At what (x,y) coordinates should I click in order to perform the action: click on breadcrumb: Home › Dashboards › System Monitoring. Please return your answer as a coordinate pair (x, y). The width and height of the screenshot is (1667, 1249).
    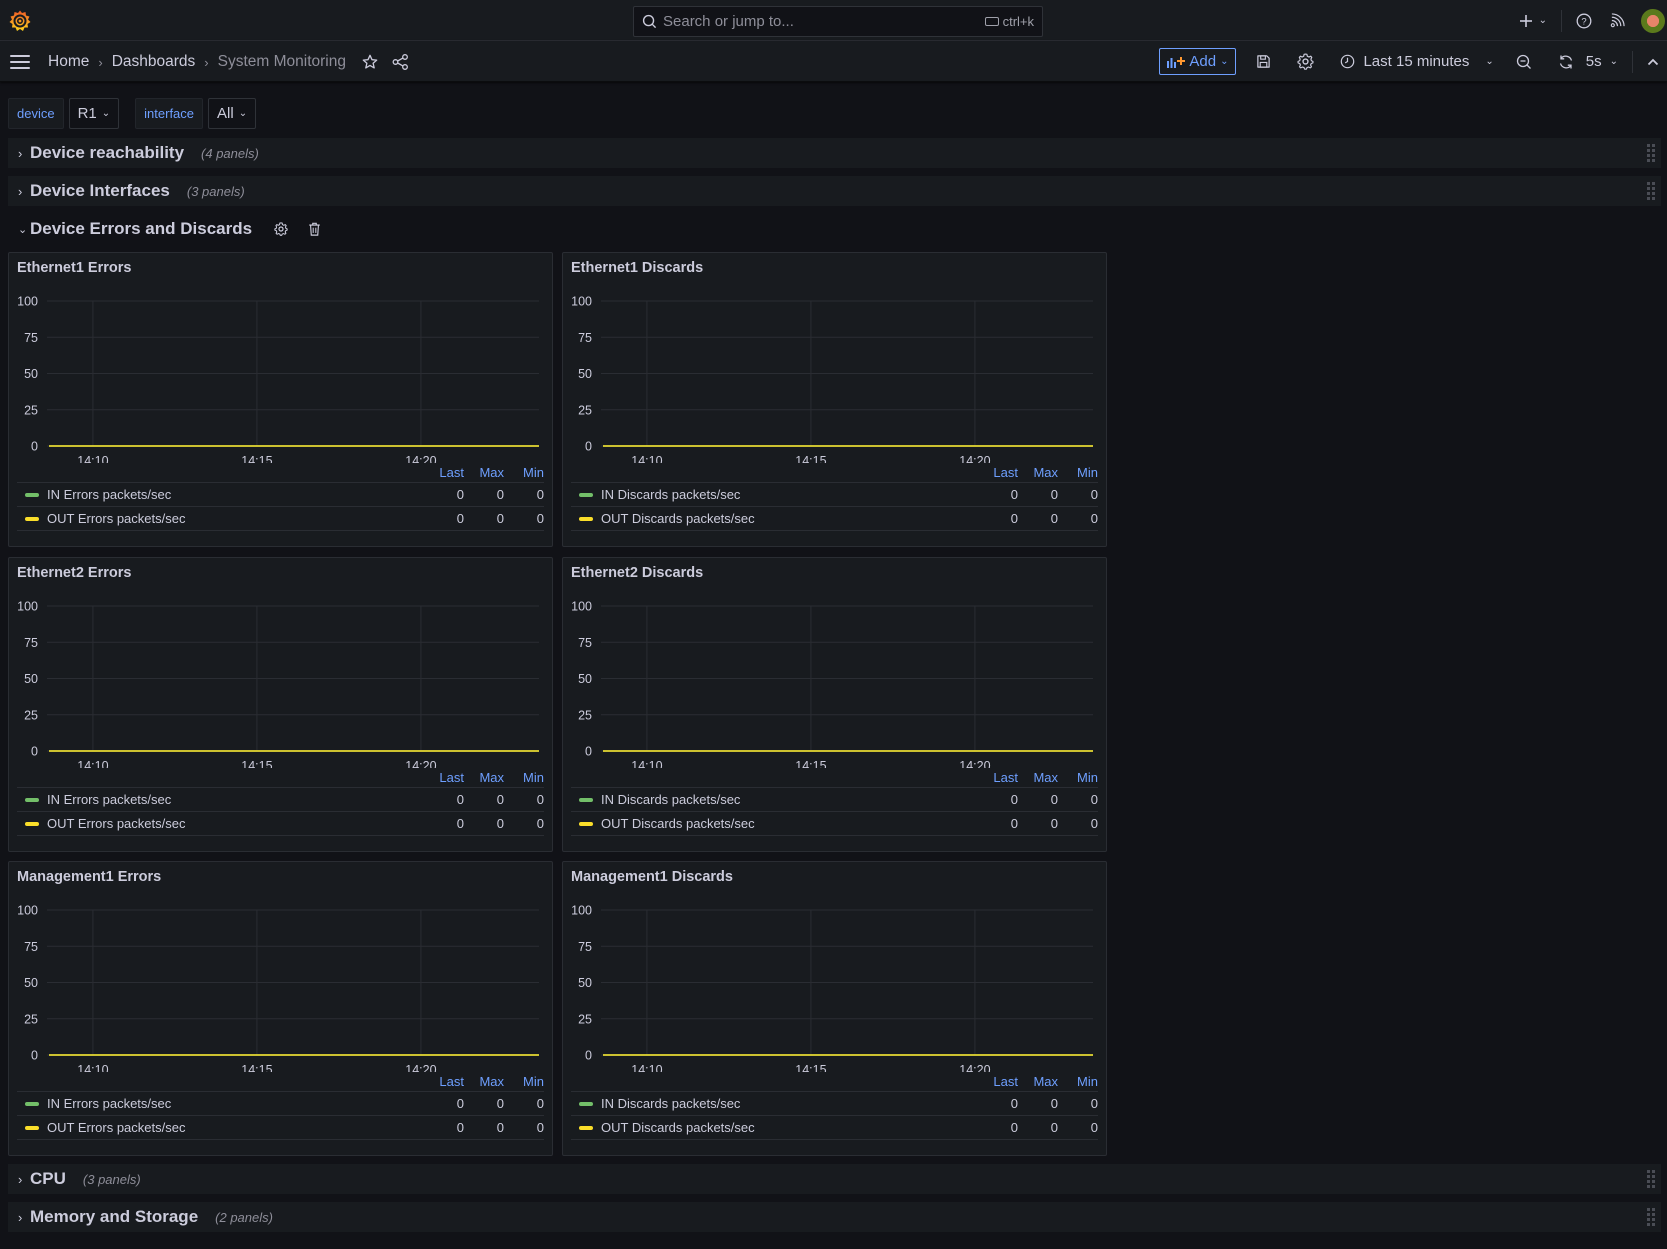
    Looking at the image, I should click on (228, 62).